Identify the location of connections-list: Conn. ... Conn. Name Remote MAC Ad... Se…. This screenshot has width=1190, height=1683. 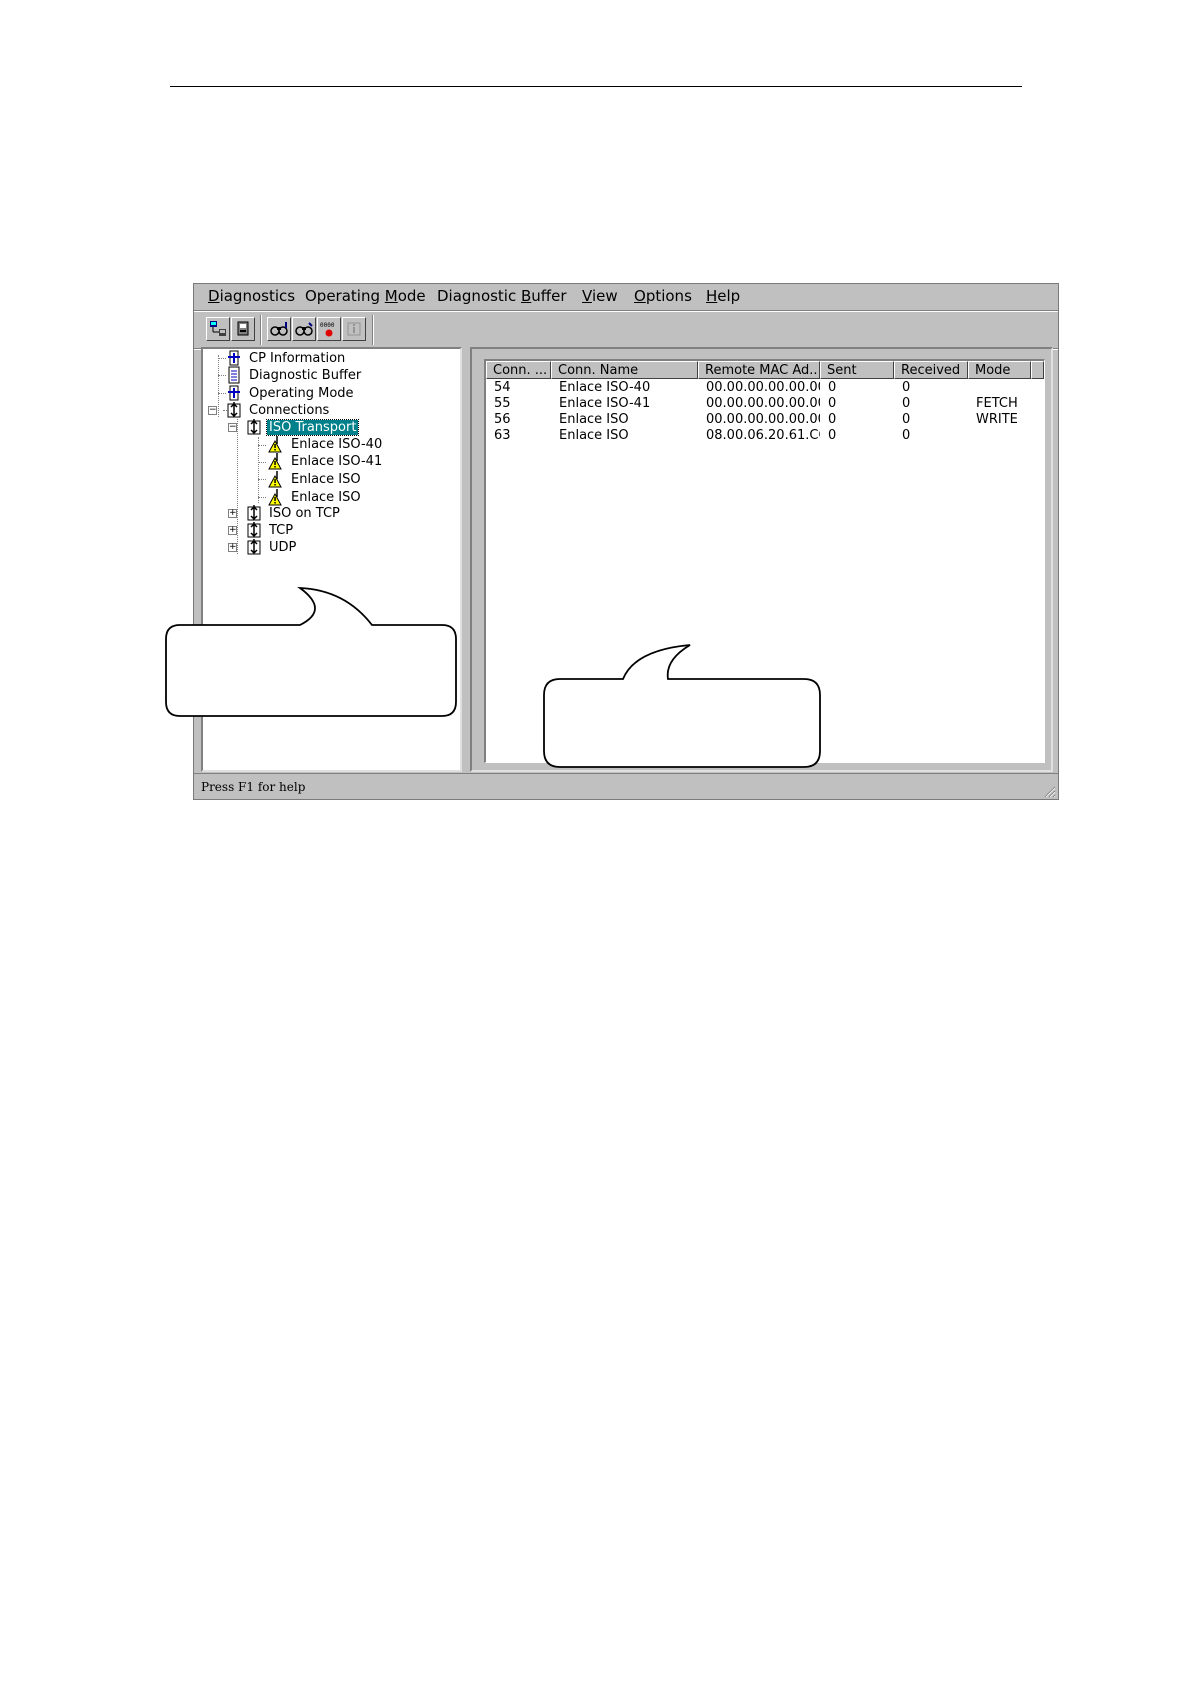
(764, 561).